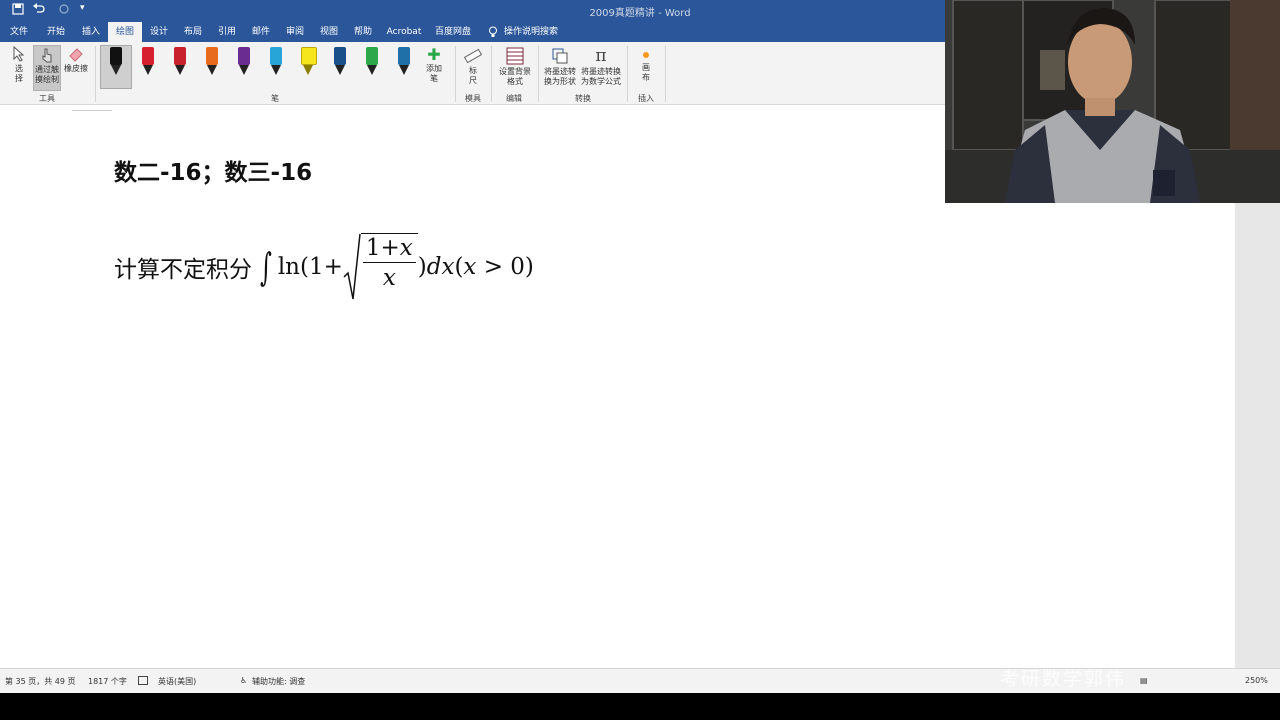 This screenshot has height=720, width=1280. Describe the element at coordinates (244, 63) in the screenshot. I see `pen-5-button` at that location.